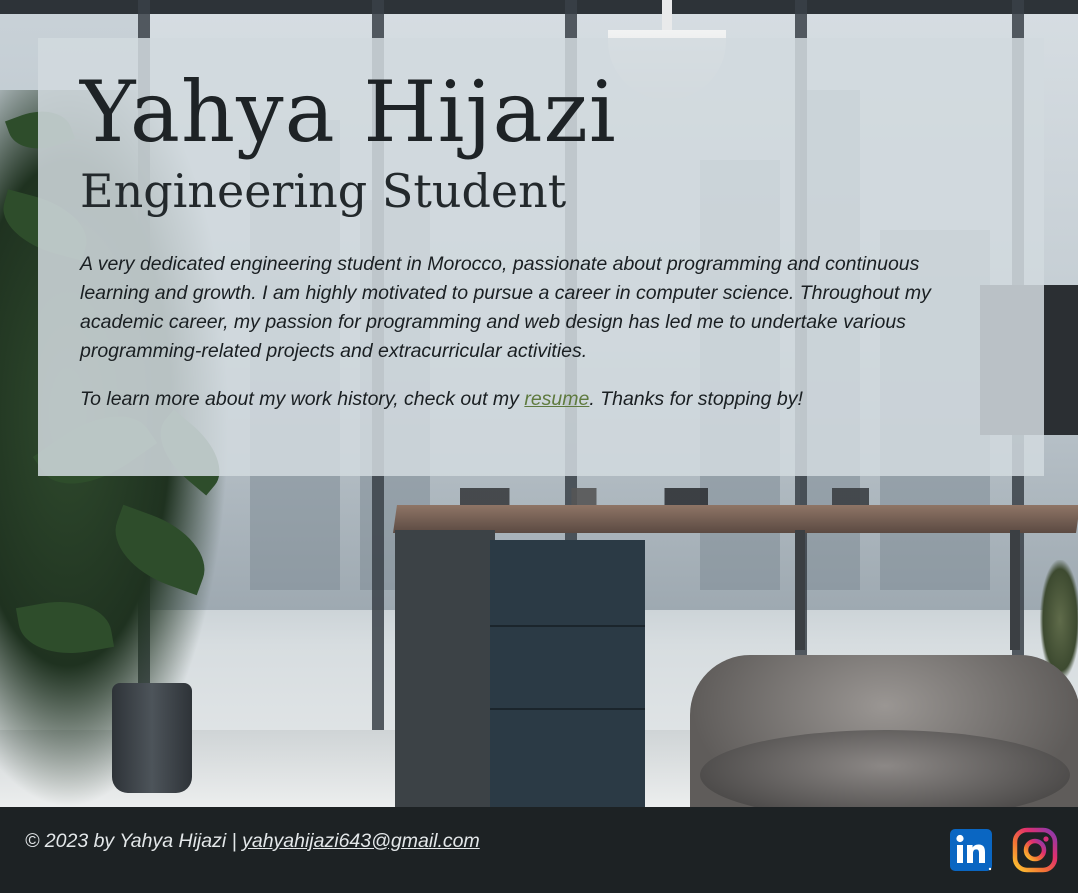  What do you see at coordinates (696, 399) in the screenshot?
I see `resume-text-after: . Thanks for stopping by!` at bounding box center [696, 399].